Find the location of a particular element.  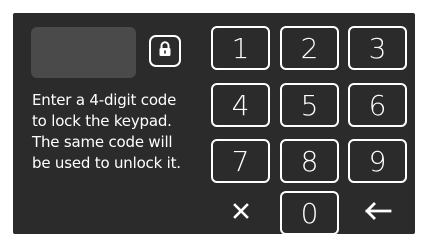

key-5: 5 is located at coordinates (309, 105).